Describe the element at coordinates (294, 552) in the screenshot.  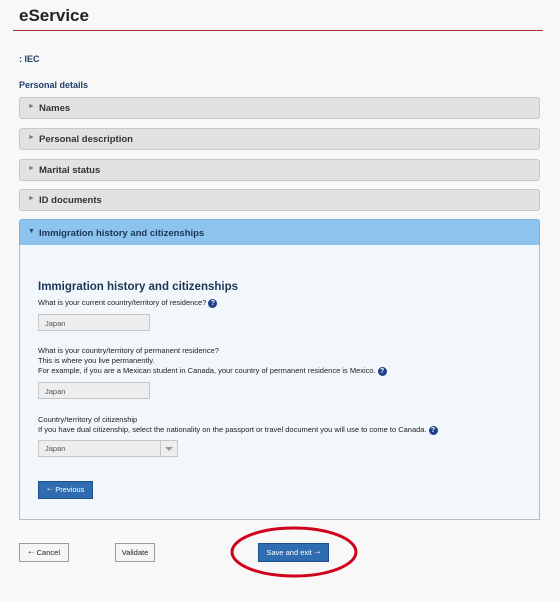
I see `highlight-annotation-ellipse` at that location.